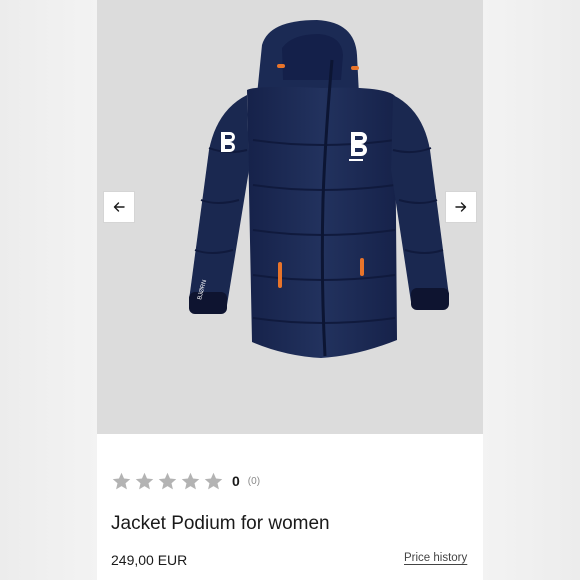 The width and height of the screenshot is (580, 580). I want to click on arrow-right-icon, so click(461, 207).